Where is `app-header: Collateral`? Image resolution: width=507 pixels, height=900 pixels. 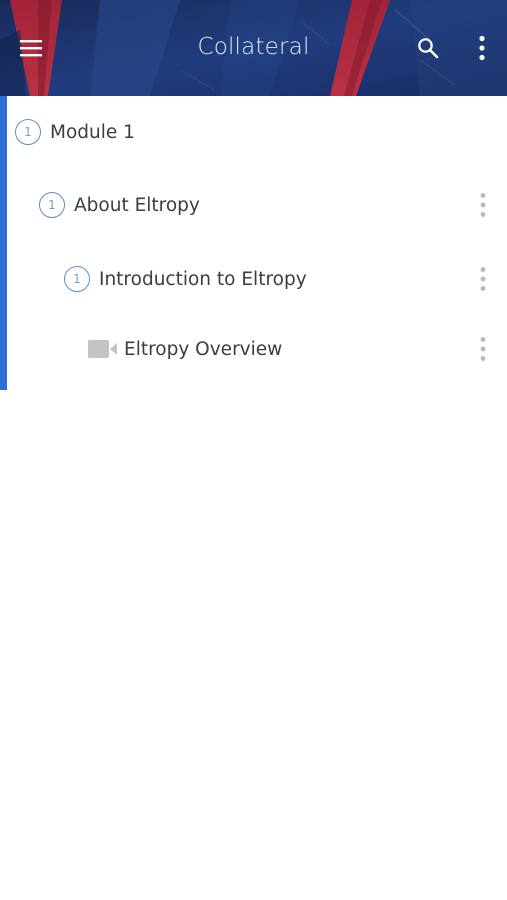
app-header: Collateral is located at coordinates (253, 48).